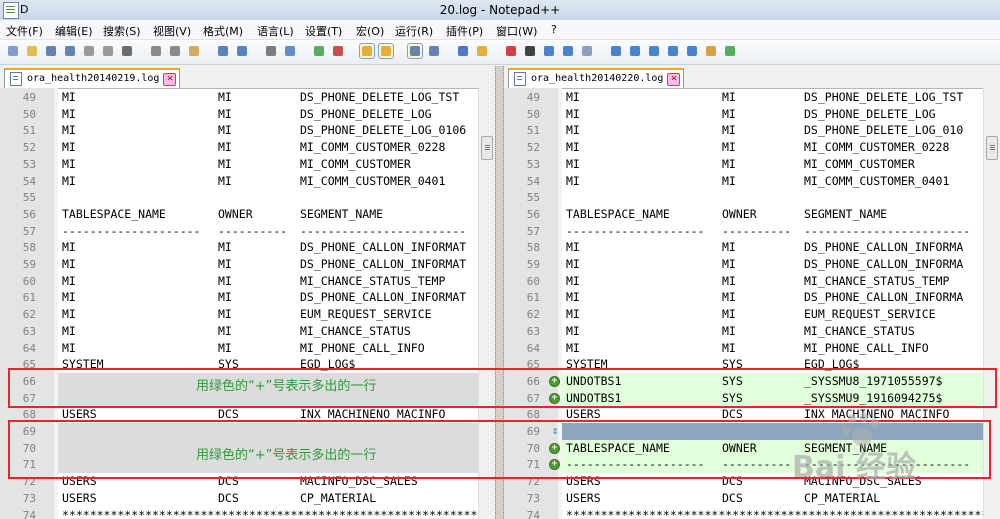  I want to click on line-number: 61, so click(533, 298).